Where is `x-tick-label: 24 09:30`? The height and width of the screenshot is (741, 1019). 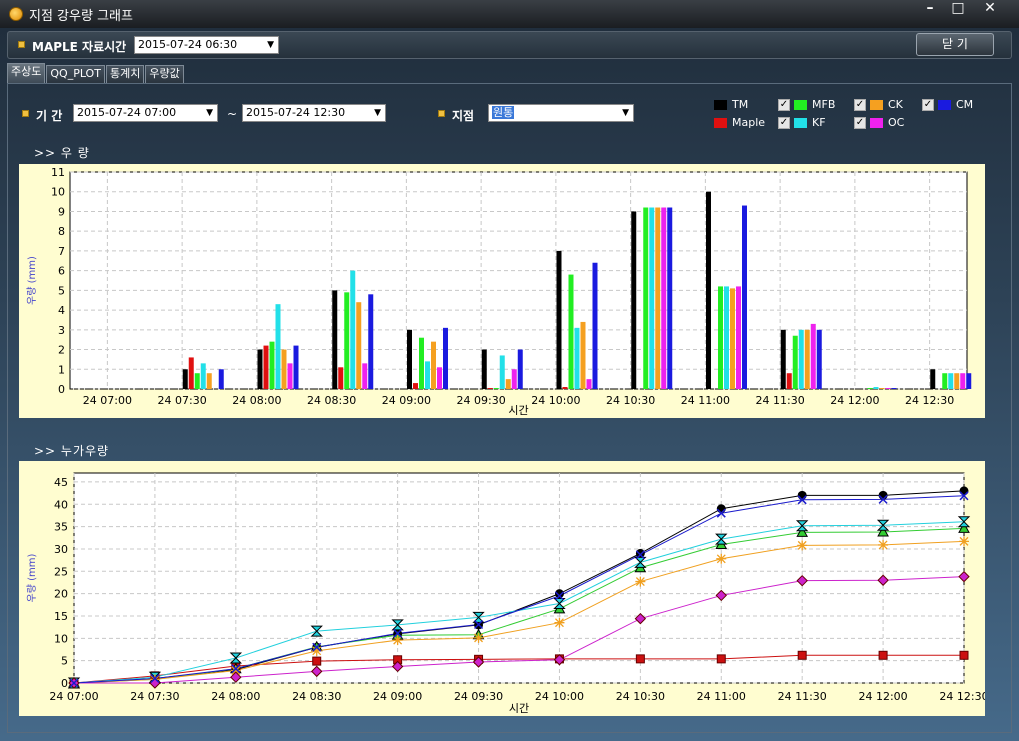 x-tick-label: 24 09:30 is located at coordinates (478, 696).